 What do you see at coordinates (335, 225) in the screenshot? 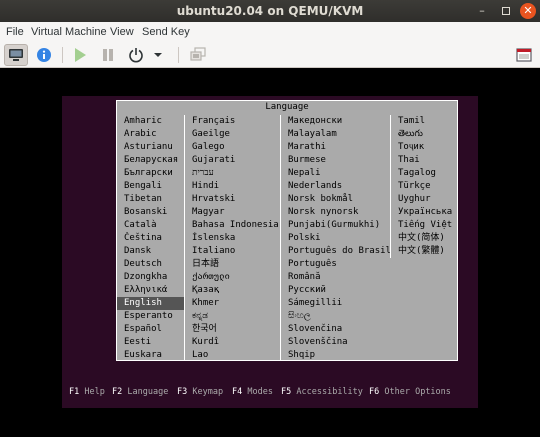
I see `language-option: Punjabi(Gurmukhi)` at bounding box center [335, 225].